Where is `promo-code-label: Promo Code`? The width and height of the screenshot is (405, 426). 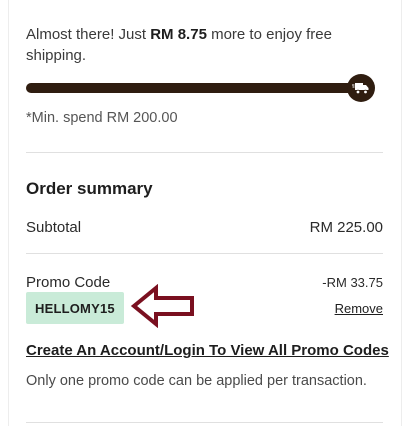 promo-code-label: Promo Code is located at coordinates (68, 282).